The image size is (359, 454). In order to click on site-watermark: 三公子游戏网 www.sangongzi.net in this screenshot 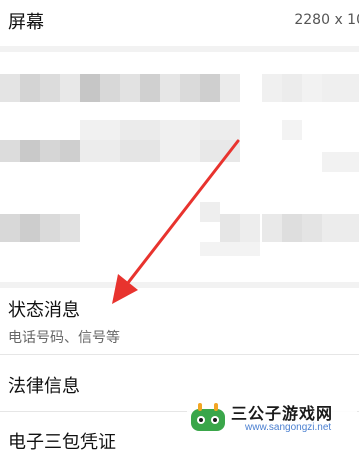, I will do `click(272, 418)`.